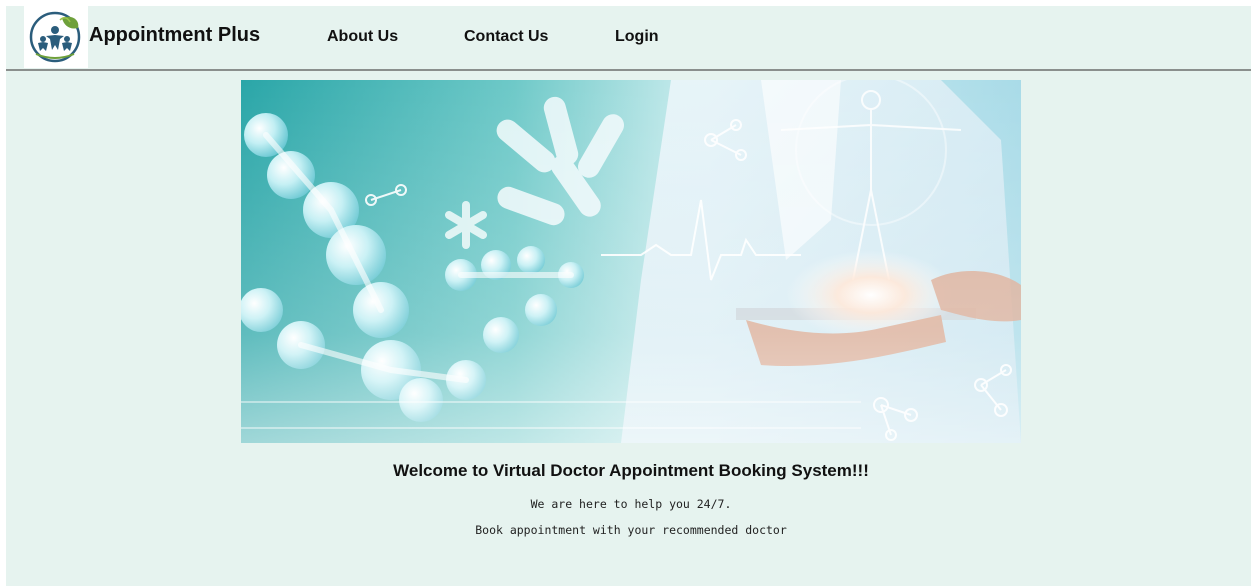 This screenshot has height=586, width=1253. What do you see at coordinates (637, 37) in the screenshot?
I see `nav-login: Login` at bounding box center [637, 37].